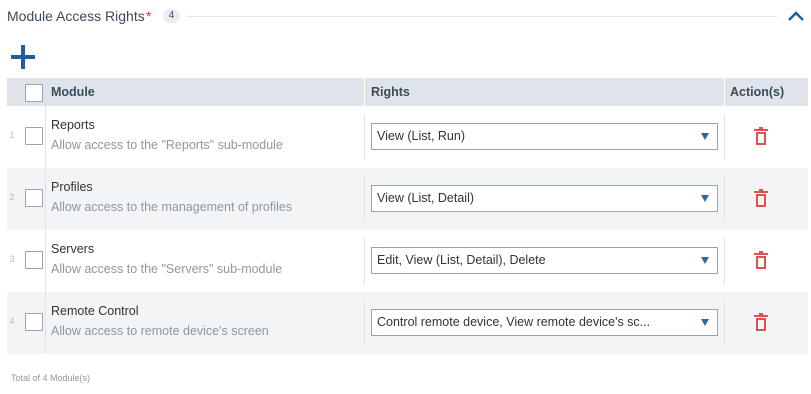  Describe the element at coordinates (51, 378) in the screenshot. I see `total-count-label: Total of 4 Module(s)` at that location.